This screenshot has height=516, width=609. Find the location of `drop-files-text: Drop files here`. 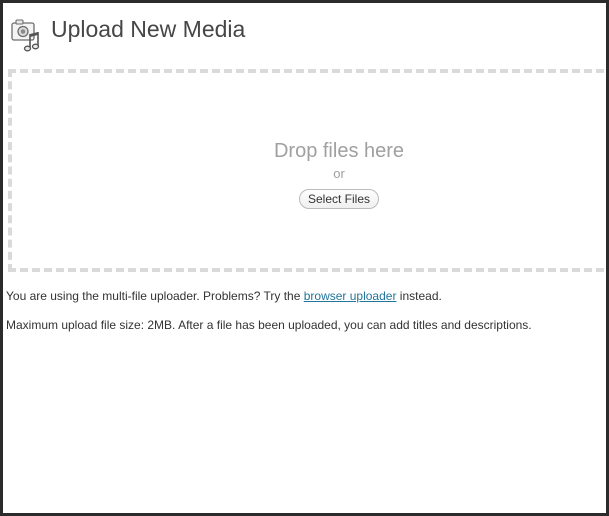

drop-files-text: Drop files here is located at coordinates (339, 151).